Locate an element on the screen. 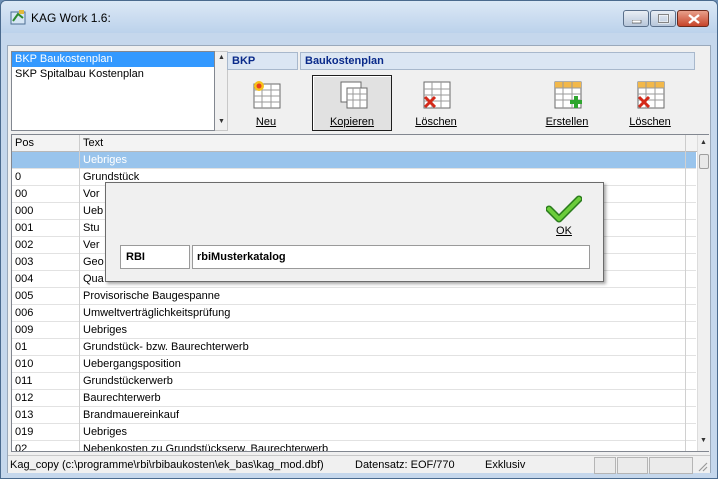 The image size is (718, 479). delete-structure-button: Löschen is located at coordinates (650, 104).